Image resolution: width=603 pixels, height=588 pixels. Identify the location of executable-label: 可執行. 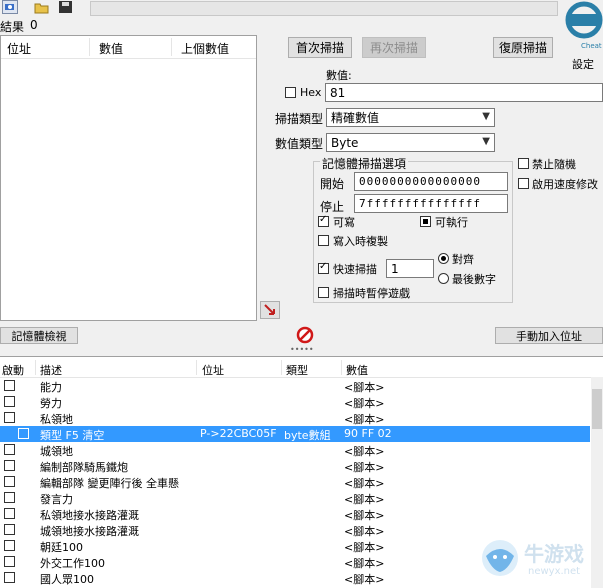
(451, 222).